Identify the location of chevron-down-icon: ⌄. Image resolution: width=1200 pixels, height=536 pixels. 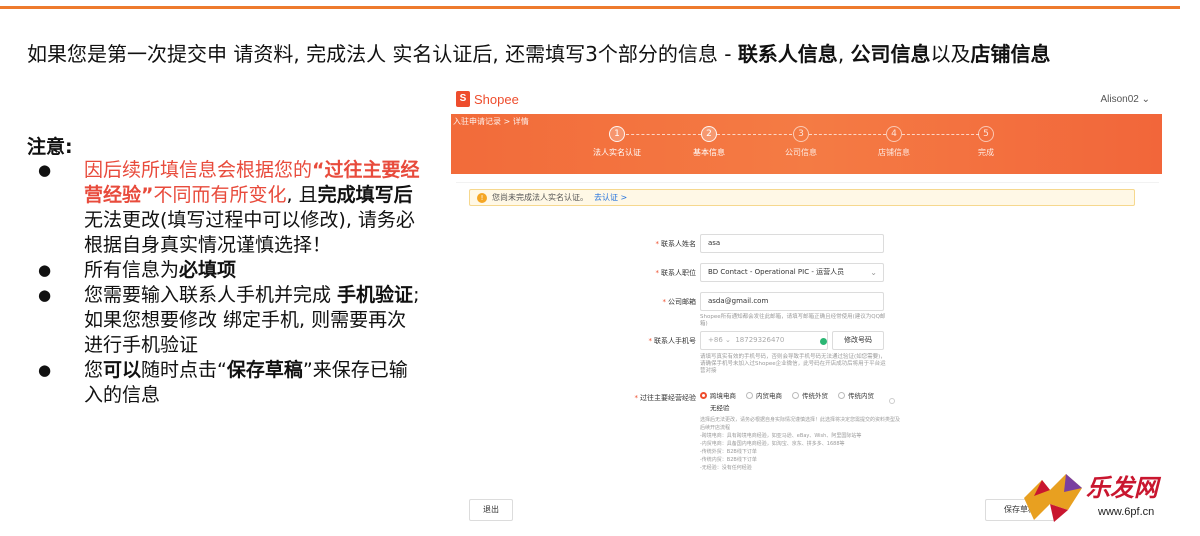
(873, 272).